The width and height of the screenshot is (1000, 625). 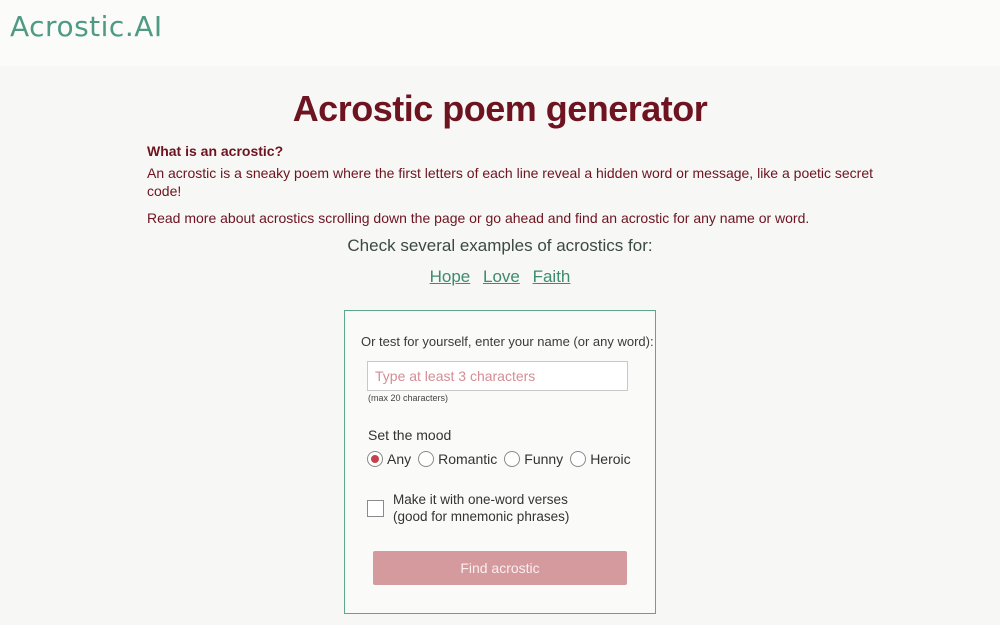 I want to click on mood-option-romantic: Romantic, so click(x=457, y=459).